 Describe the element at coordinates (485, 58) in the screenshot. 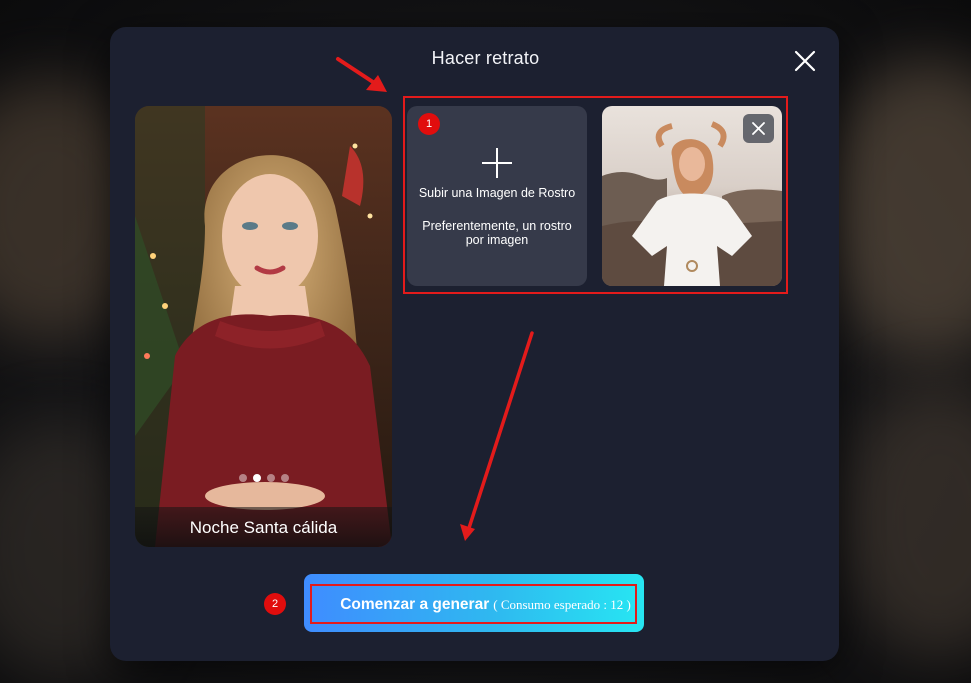

I see `modal-title: Hacer retrato` at that location.